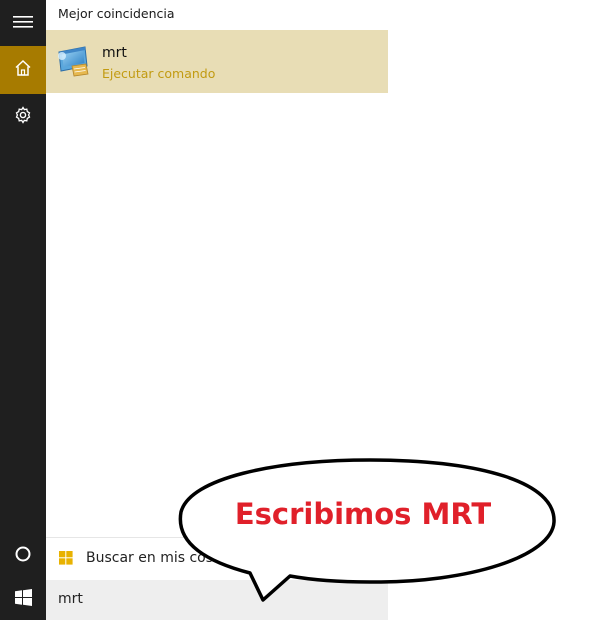 The image size is (609, 620). I want to click on search-my-stuff-button: Buscar en mis cosas, so click(217, 559).